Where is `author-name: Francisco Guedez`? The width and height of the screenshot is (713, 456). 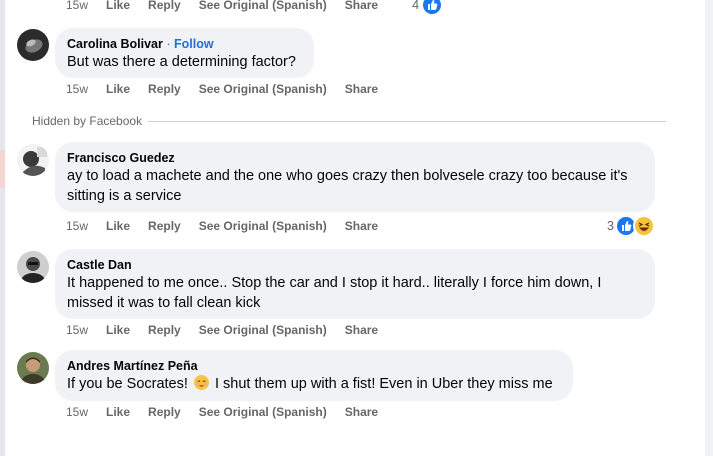 author-name: Francisco Guedez is located at coordinates (355, 158).